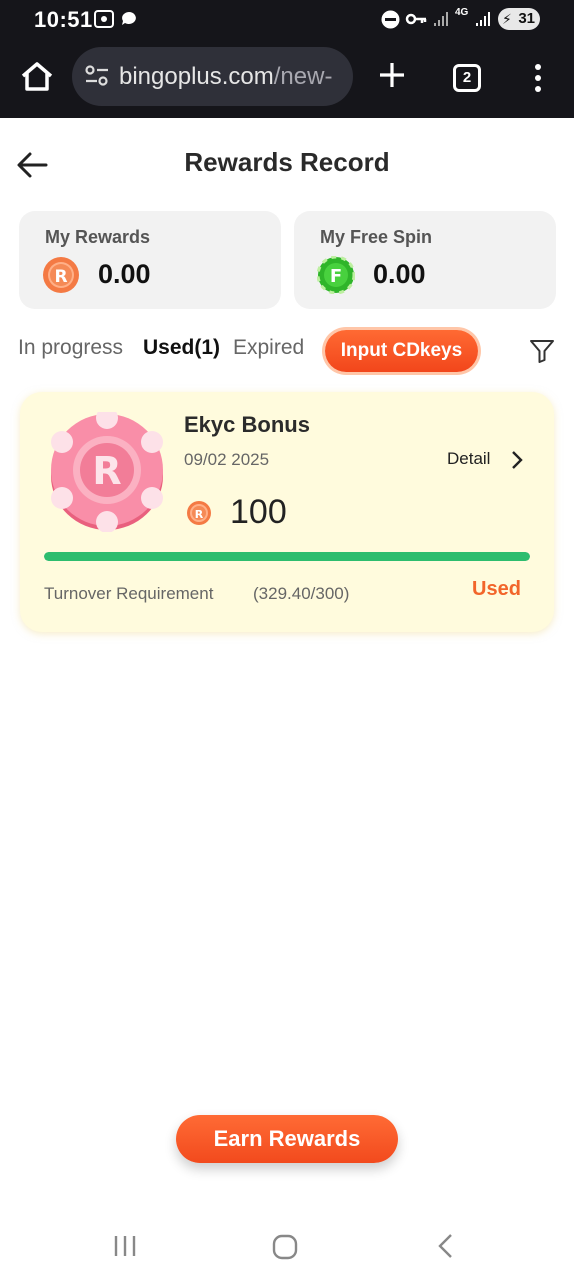  What do you see at coordinates (538, 78) in the screenshot?
I see `more-menu-icon` at bounding box center [538, 78].